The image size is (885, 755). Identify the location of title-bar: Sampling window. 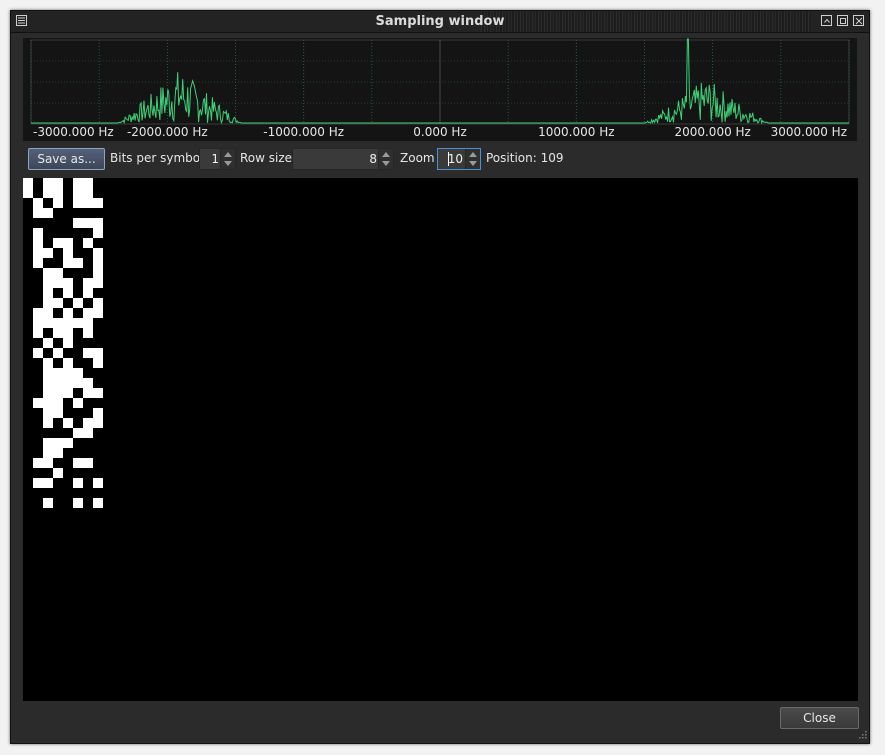
(440, 22).